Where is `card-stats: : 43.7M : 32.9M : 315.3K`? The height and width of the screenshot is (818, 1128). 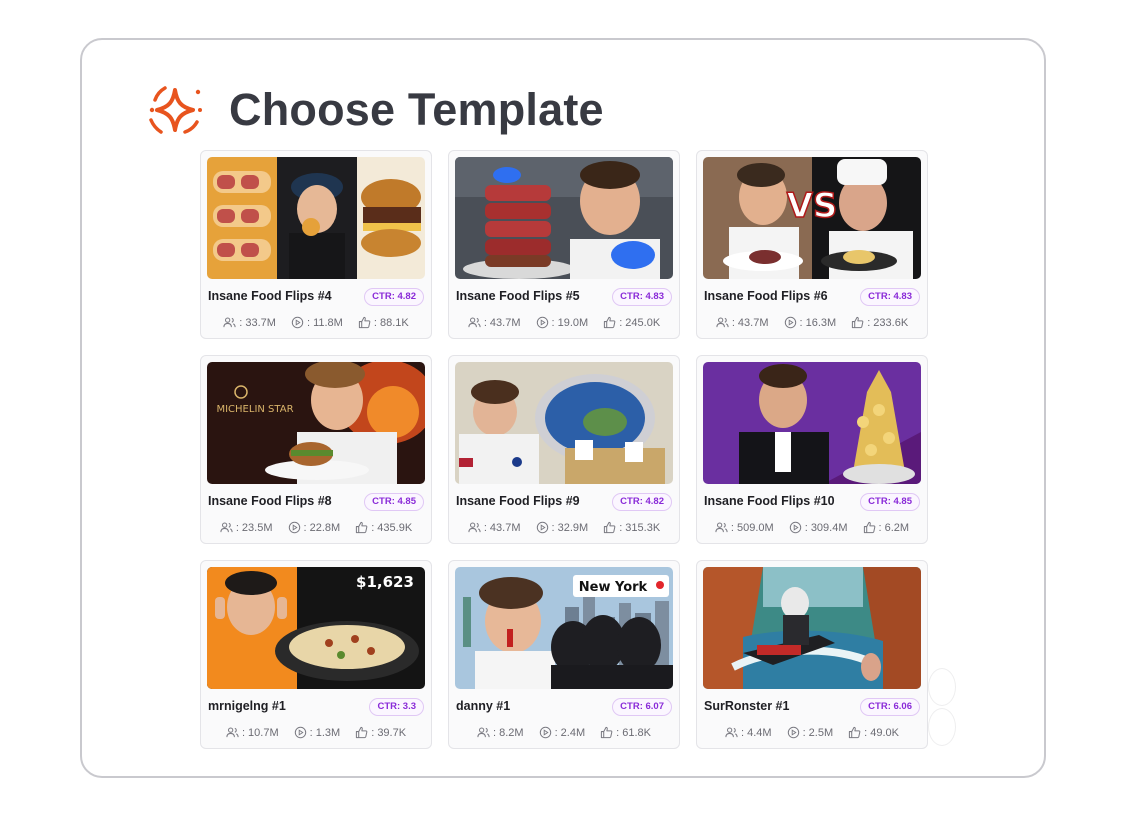
card-stats: : 43.7M : 32.9M : 315.3K is located at coordinates (564, 527).